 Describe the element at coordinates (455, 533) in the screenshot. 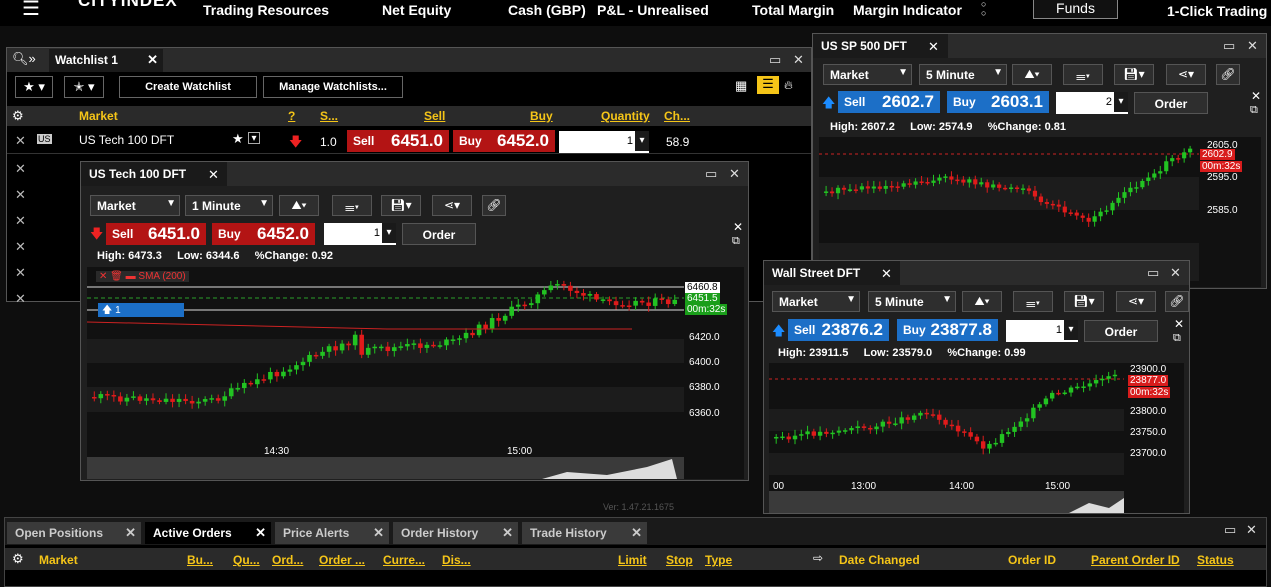

I see `tab-order-history: Order History ✕` at that location.